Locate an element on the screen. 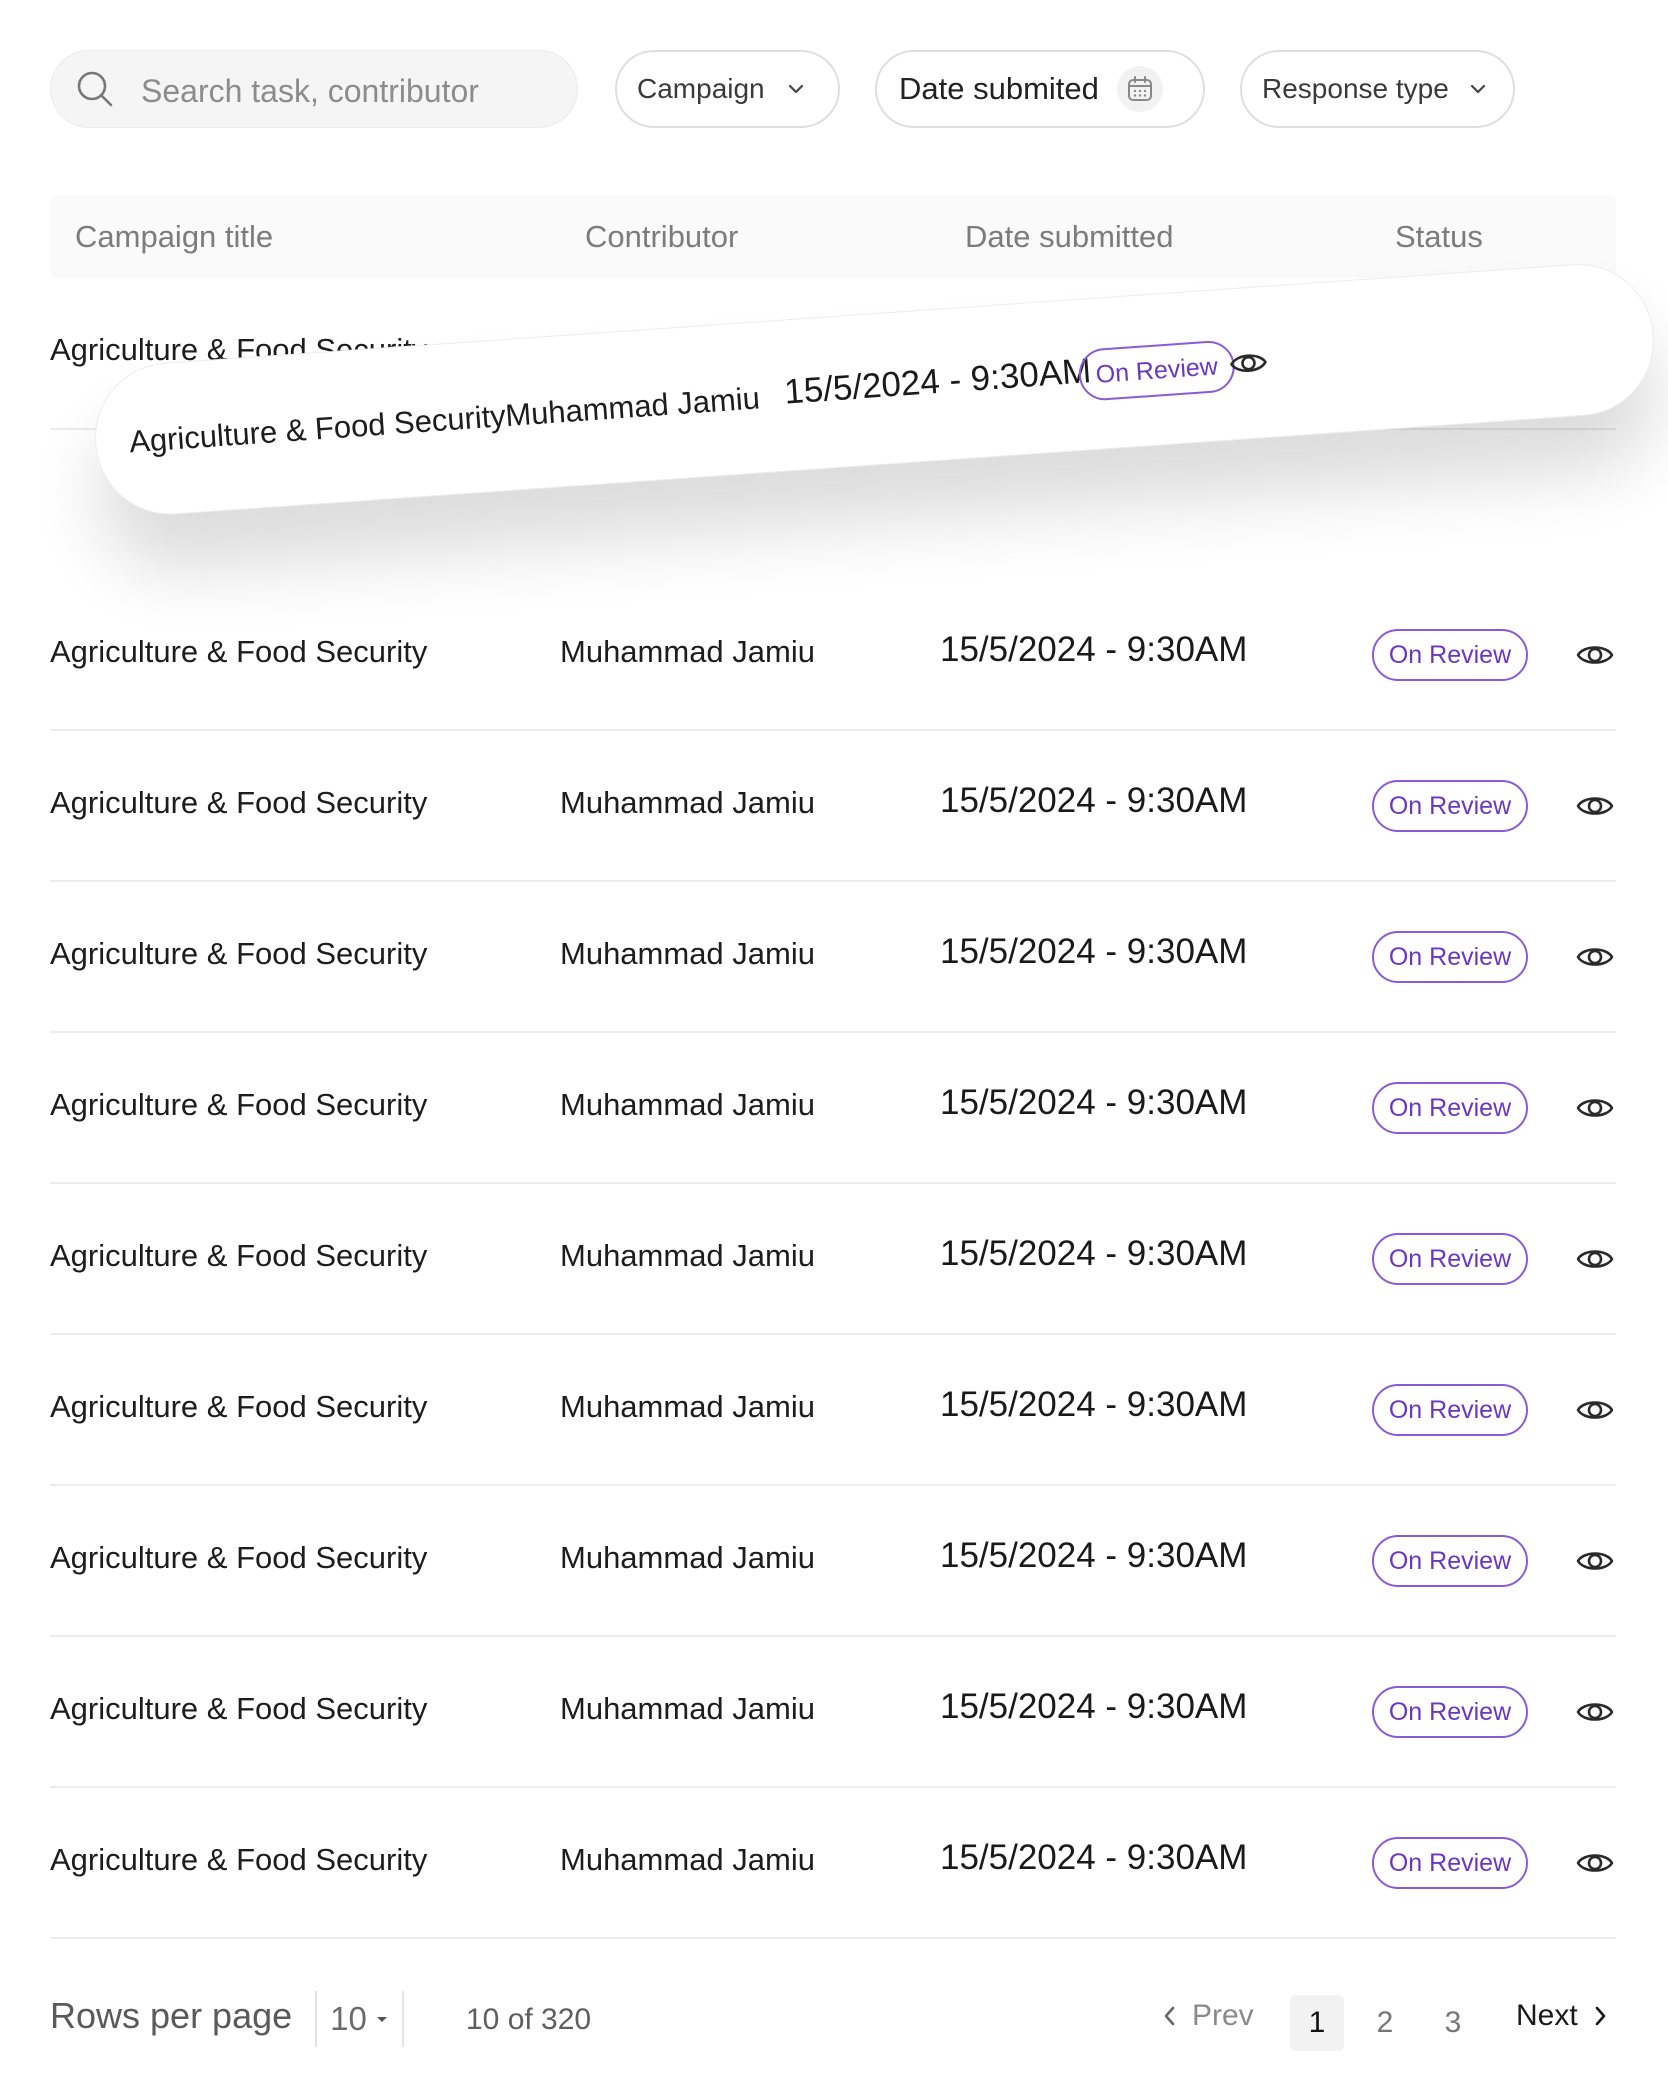 The width and height of the screenshot is (1668, 2099). rows-per-page-select: 10 is located at coordinates (359, 2019).